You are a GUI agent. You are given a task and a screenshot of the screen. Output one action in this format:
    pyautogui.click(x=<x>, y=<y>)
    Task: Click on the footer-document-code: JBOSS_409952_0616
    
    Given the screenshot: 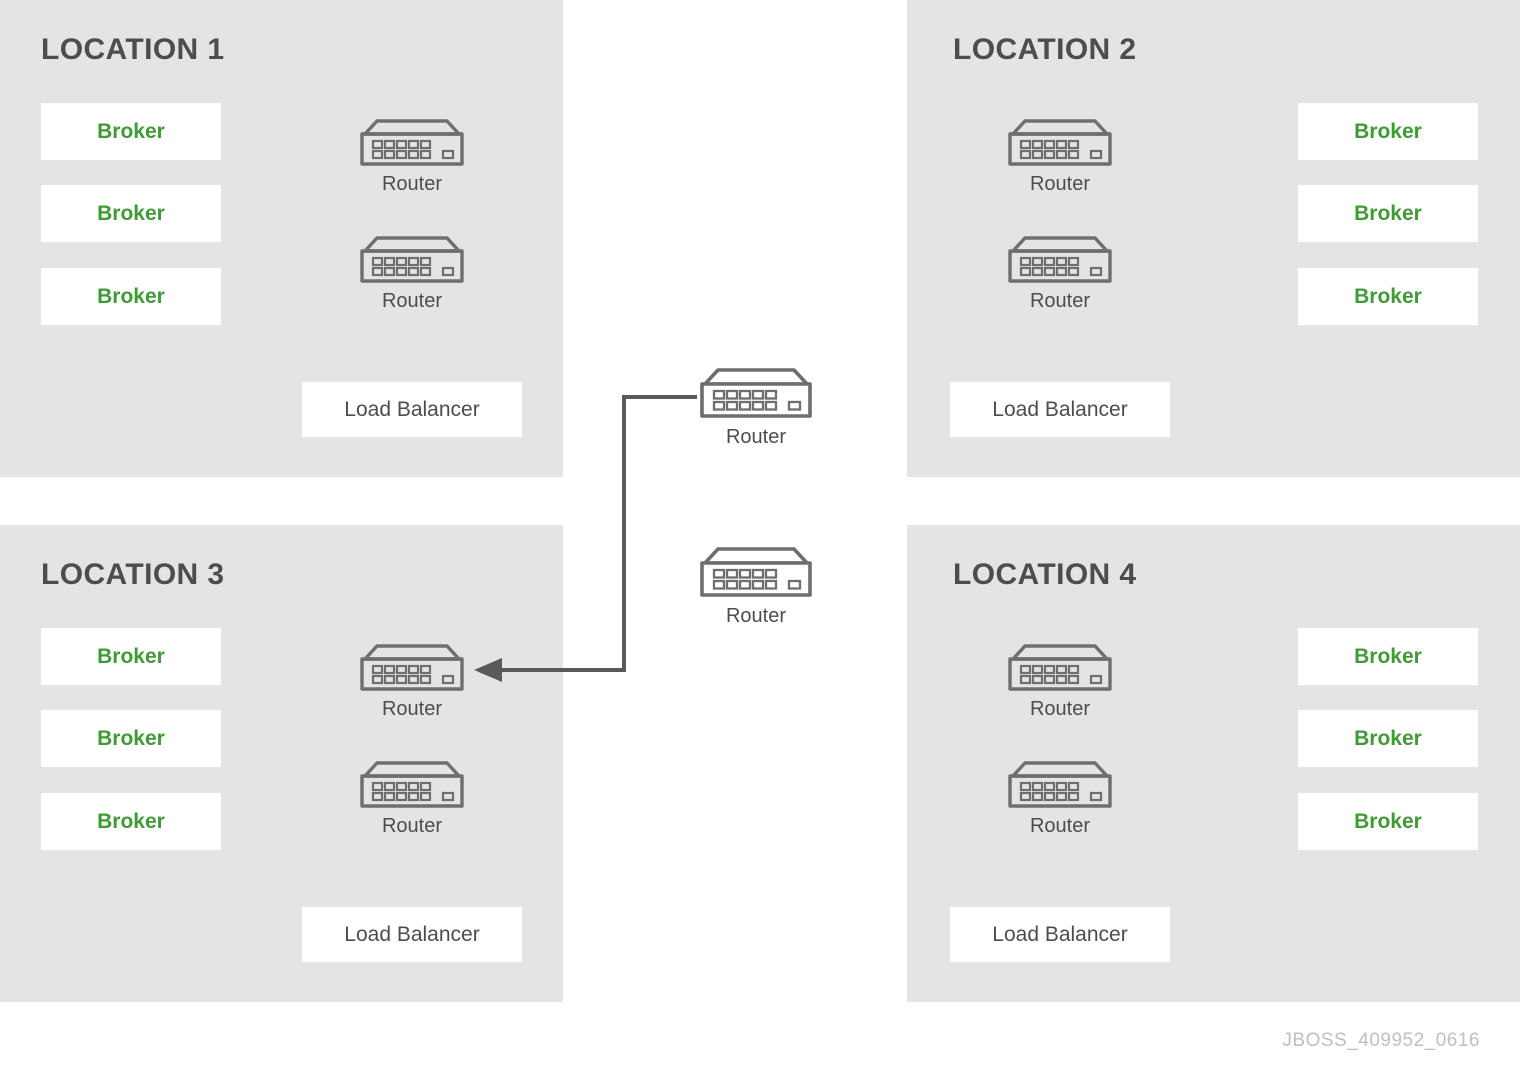 What is the action you would take?
    pyautogui.click(x=1381, y=1040)
    